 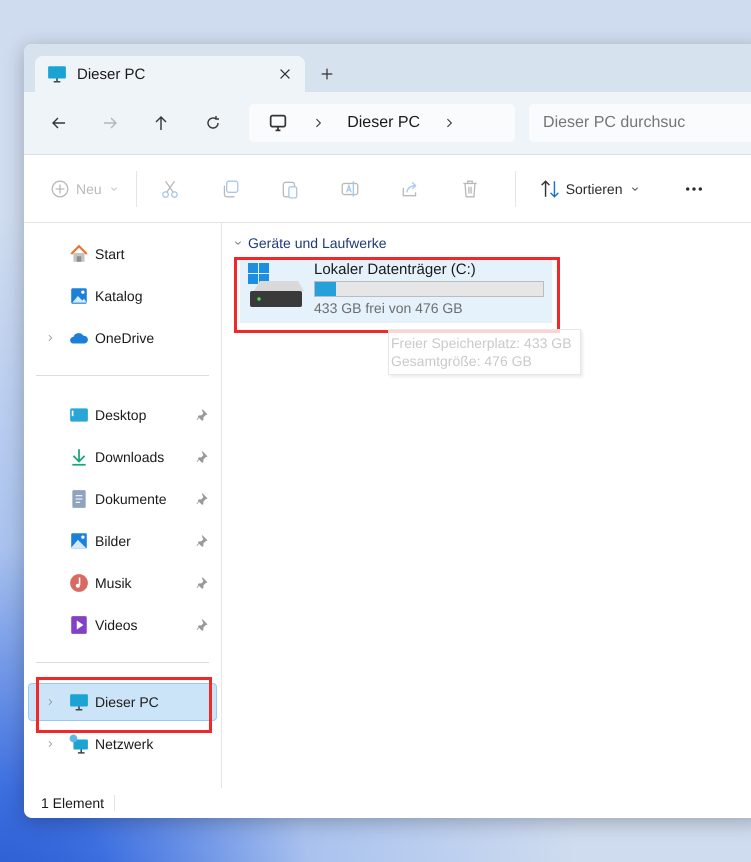 I want to click on network-icon, so click(x=79, y=744).